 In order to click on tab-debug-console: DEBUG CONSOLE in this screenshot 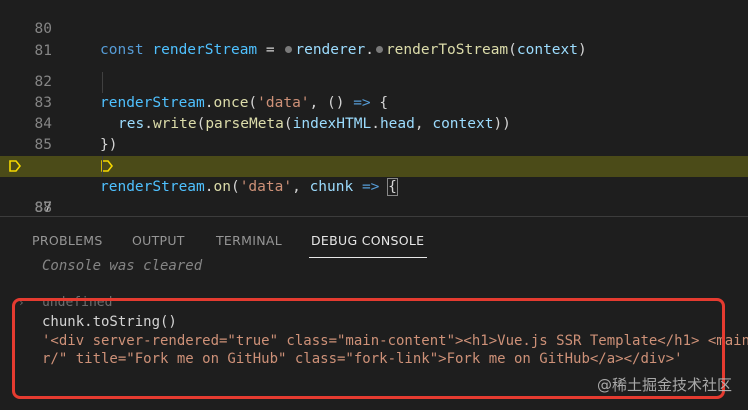, I will do `click(367, 240)`.